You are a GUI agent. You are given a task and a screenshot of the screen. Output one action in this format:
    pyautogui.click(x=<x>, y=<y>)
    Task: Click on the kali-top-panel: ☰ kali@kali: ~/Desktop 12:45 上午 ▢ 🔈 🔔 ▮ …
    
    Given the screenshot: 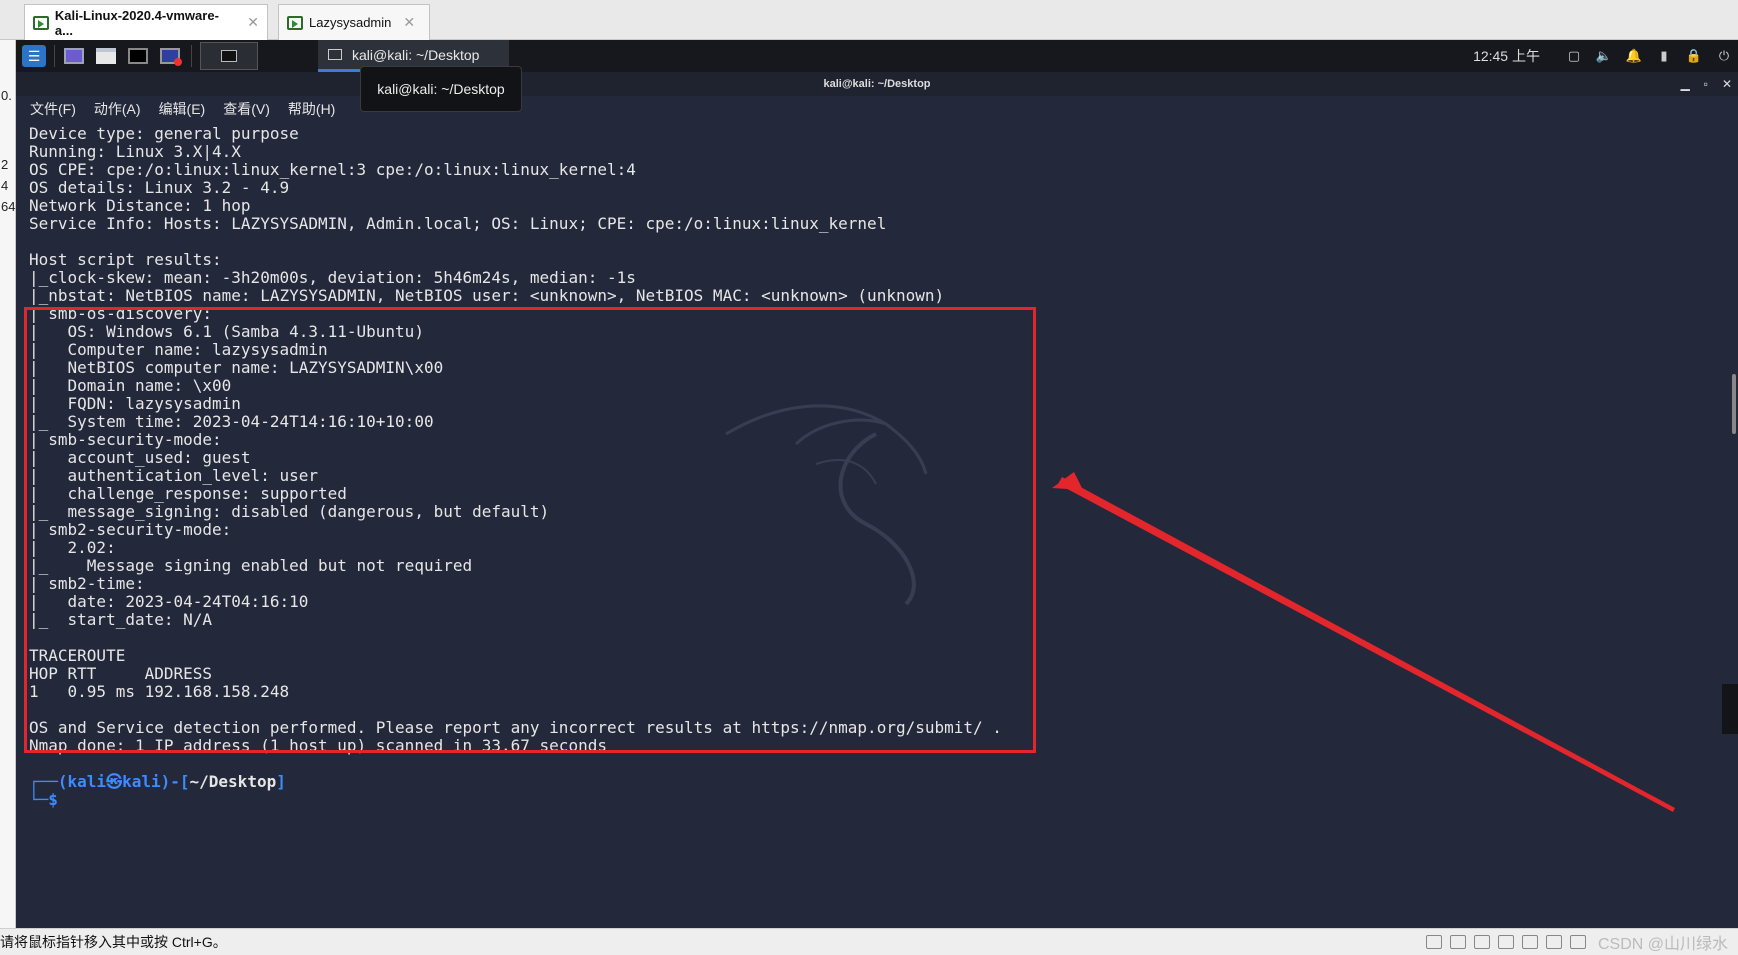 What is the action you would take?
    pyautogui.click(x=877, y=56)
    